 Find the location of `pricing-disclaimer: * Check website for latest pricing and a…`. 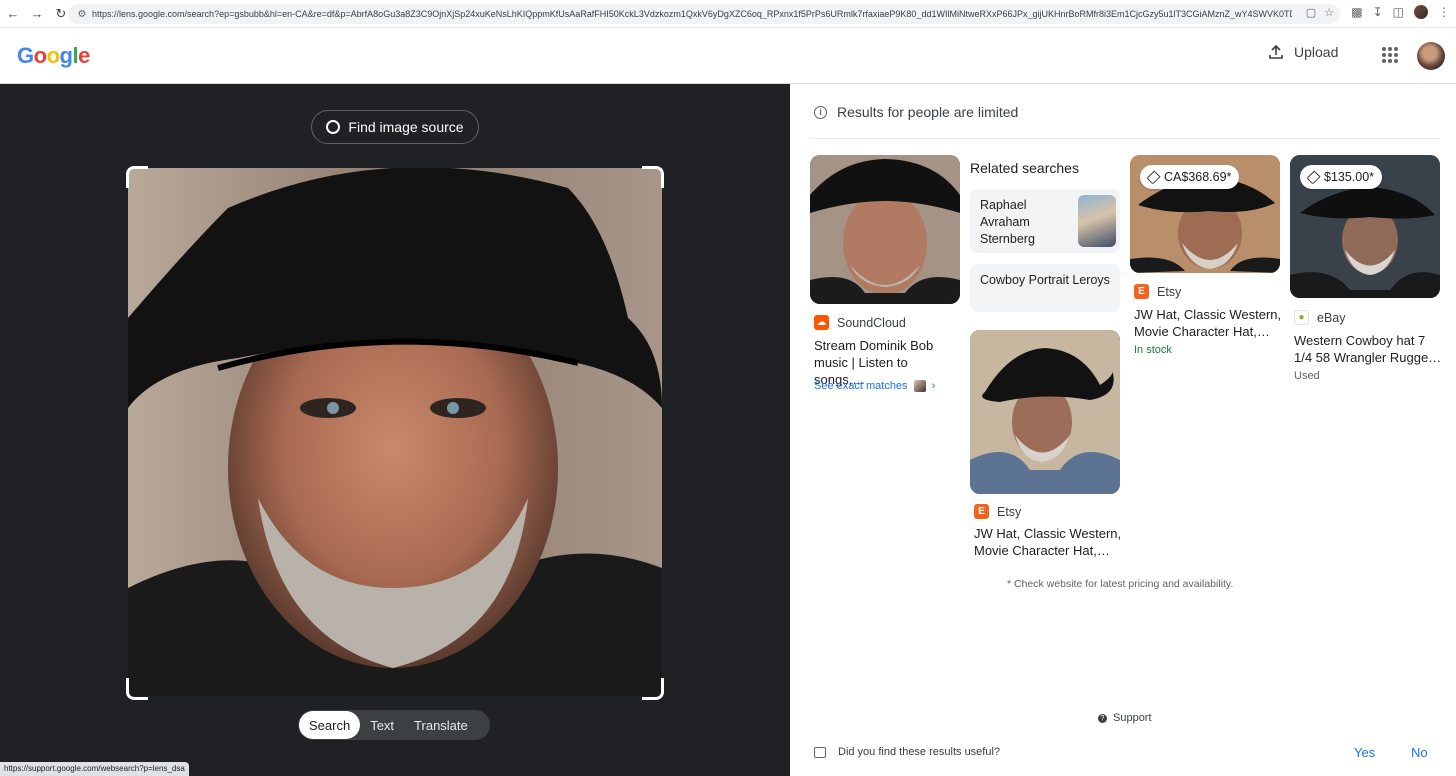

pricing-disclaimer: * Check website for latest pricing and a… is located at coordinates (1120, 584).